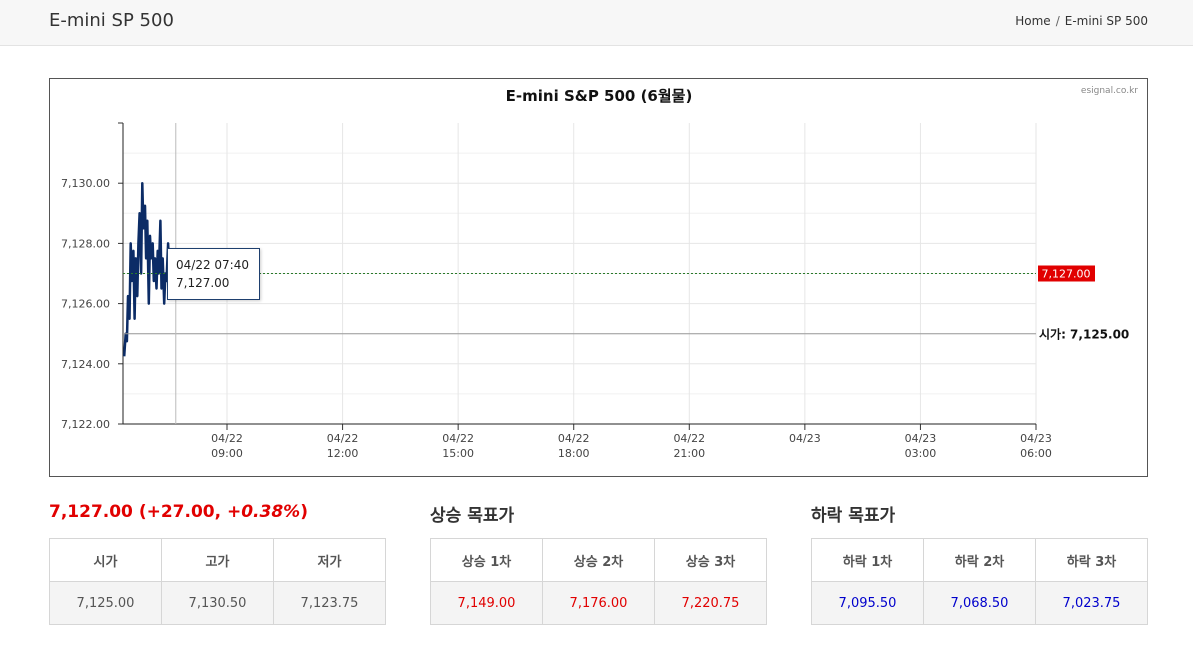  Describe the element at coordinates (599, 96) in the screenshot. I see `chart-title: E-mini S&P 500 (6월물)` at that location.